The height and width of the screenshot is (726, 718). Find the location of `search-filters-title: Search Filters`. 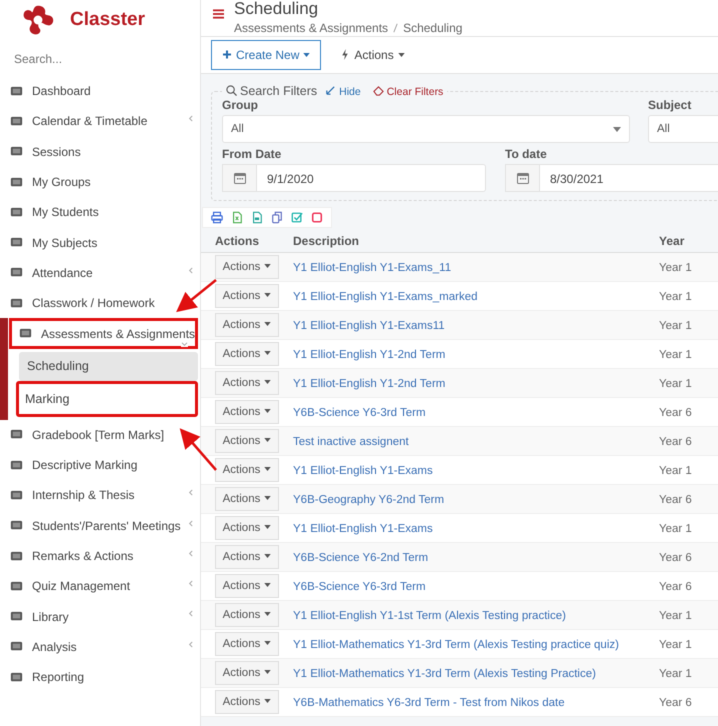

search-filters-title: Search Filters is located at coordinates (279, 91).